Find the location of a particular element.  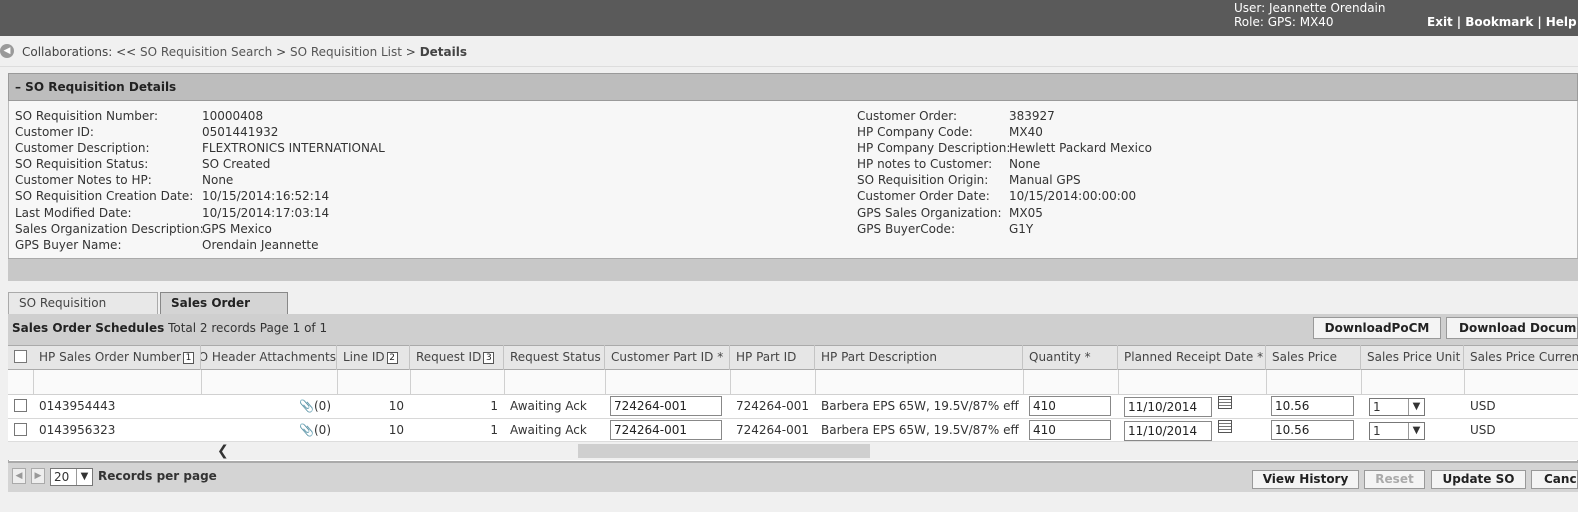

field-value: FLEXTRONICS INTERNATIONAL is located at coordinates (293, 148).